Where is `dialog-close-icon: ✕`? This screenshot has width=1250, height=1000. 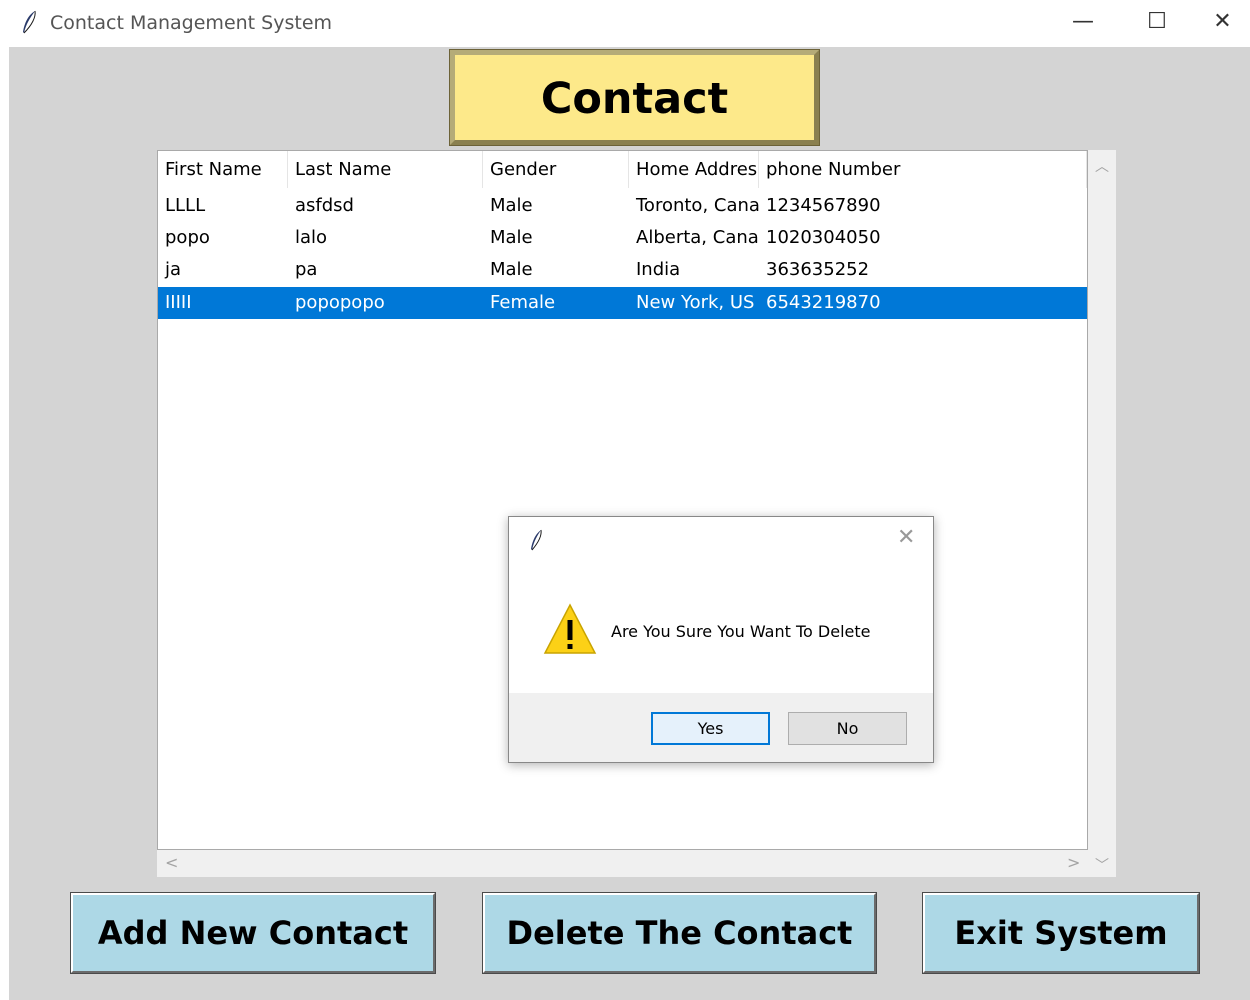
dialog-close-icon: ✕ is located at coordinates (906, 537).